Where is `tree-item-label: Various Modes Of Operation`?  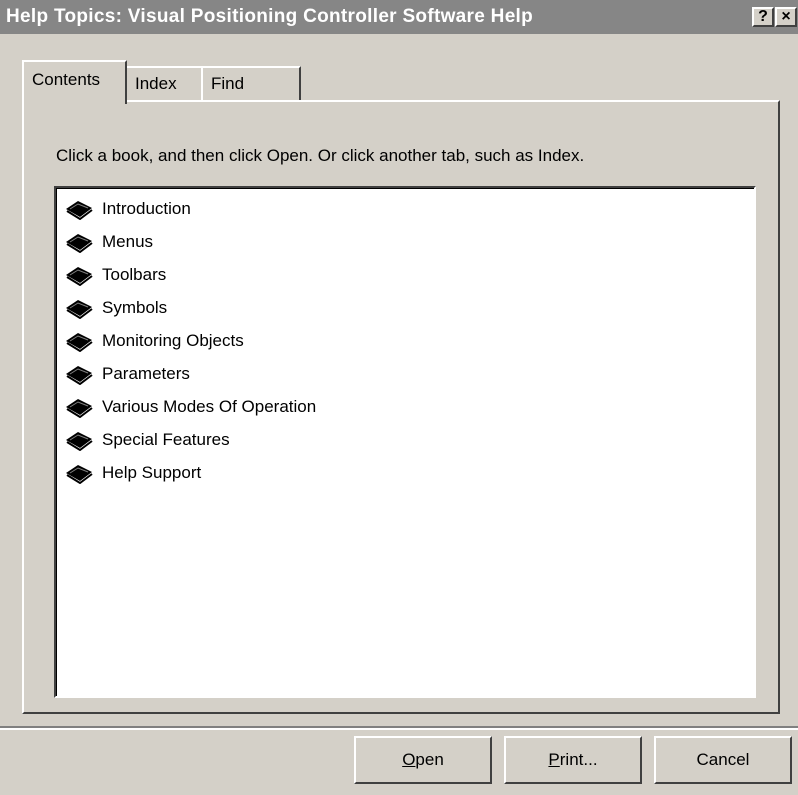 tree-item-label: Various Modes Of Operation is located at coordinates (209, 406).